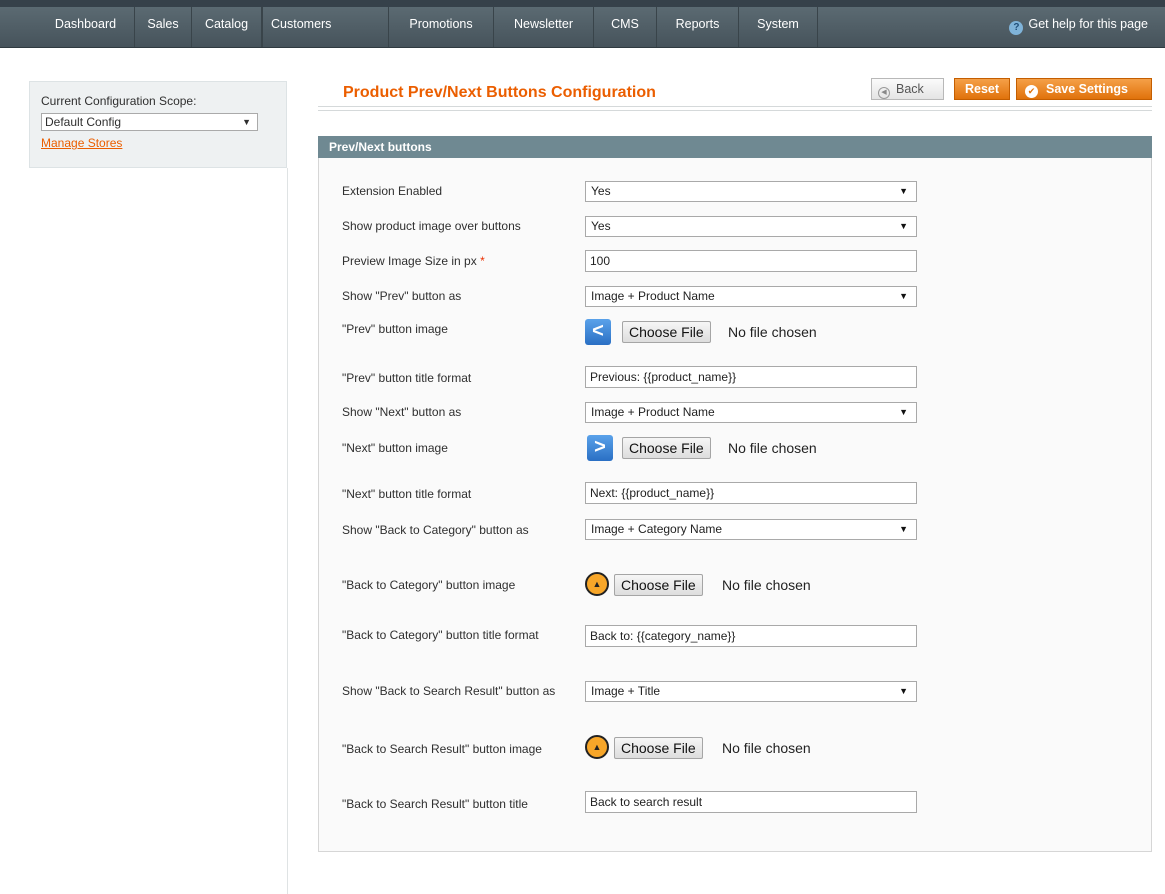 This screenshot has height=894, width=1165. I want to click on save-label: Save Settings, so click(1087, 89).